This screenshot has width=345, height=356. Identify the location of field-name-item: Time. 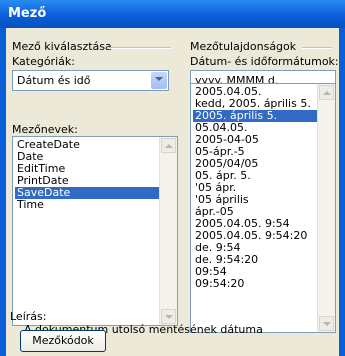
(88, 205).